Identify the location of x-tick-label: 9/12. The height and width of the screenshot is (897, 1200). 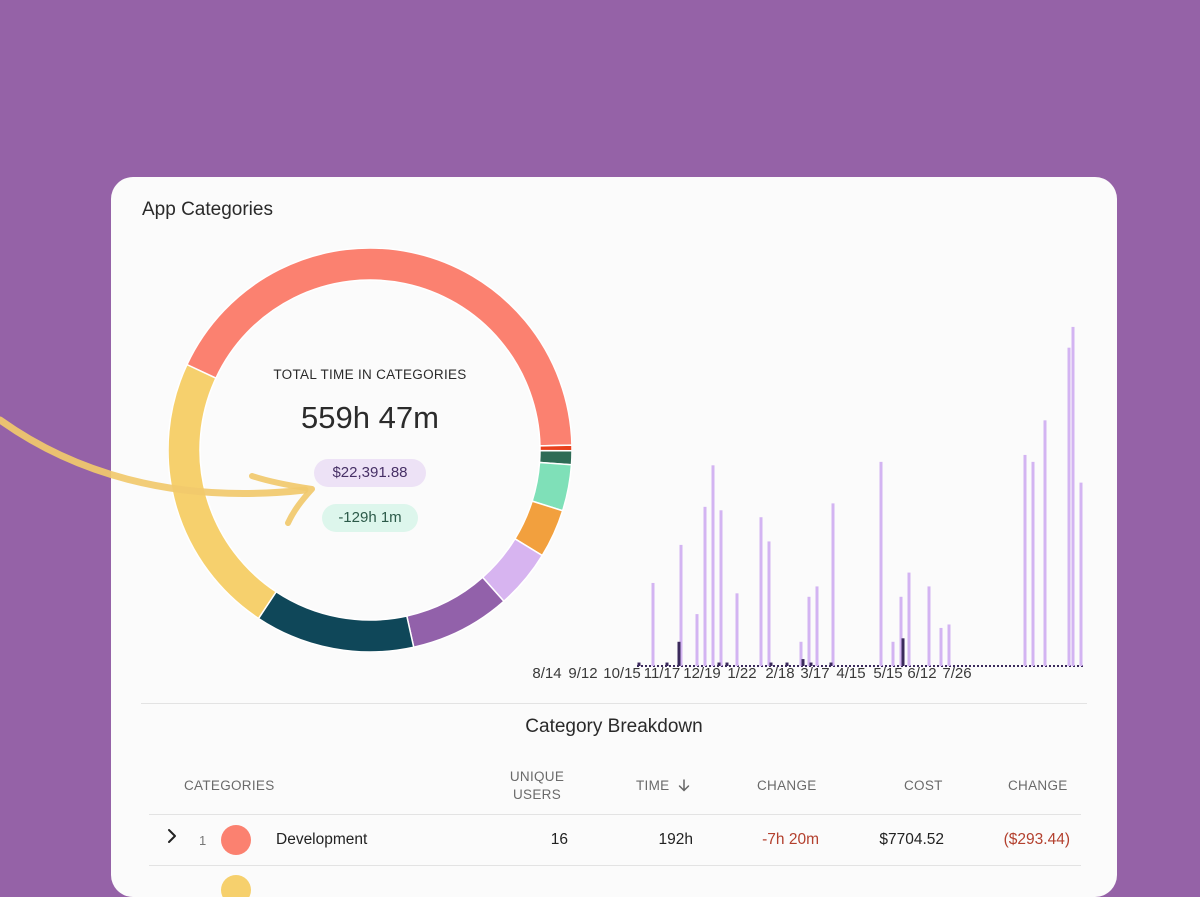
(583, 673).